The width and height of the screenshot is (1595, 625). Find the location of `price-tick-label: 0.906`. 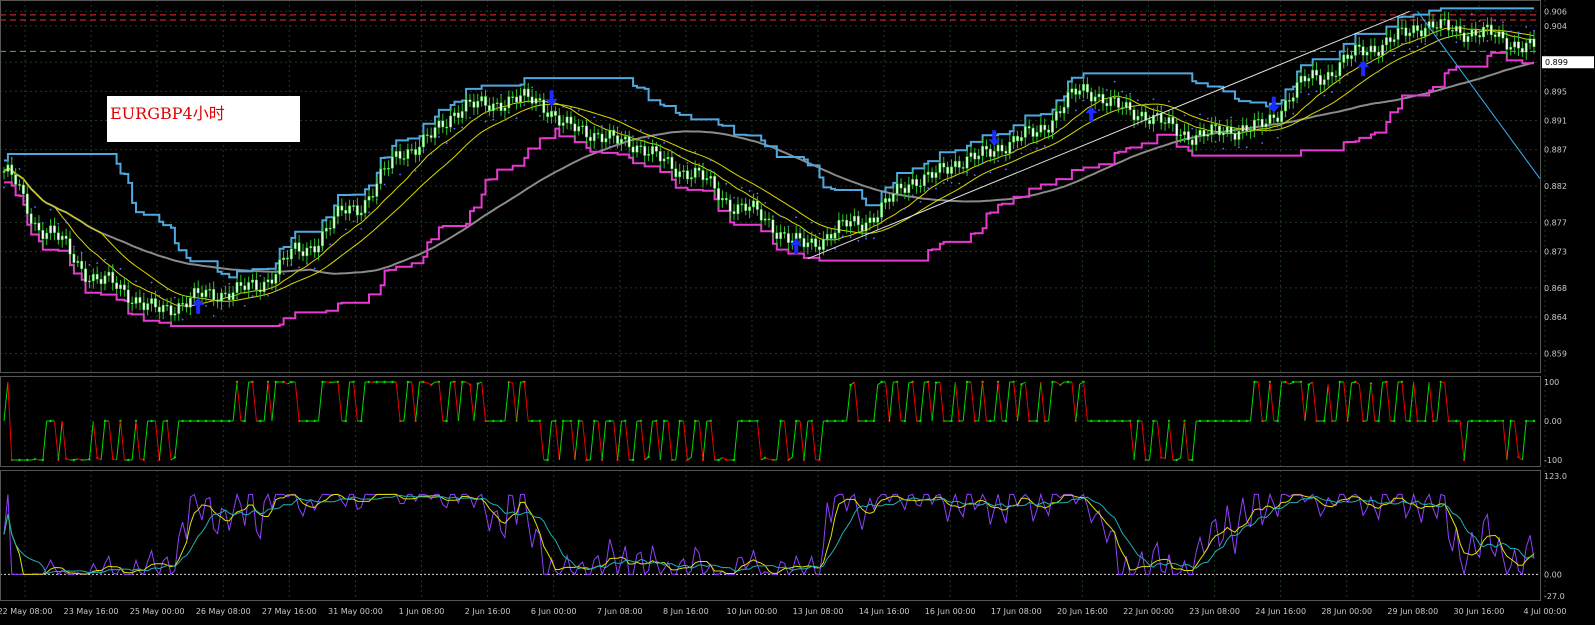

price-tick-label: 0.906 is located at coordinates (1555, 11).